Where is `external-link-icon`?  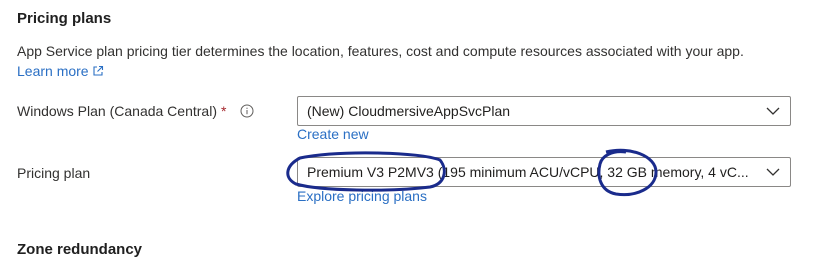 external-link-icon is located at coordinates (98, 70).